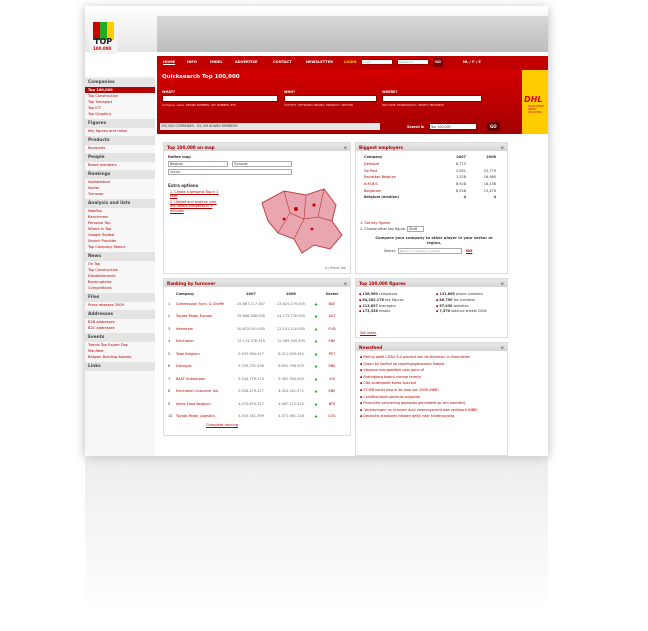 This screenshot has width=648, height=631. I want to click on turnover-company: Total Belgium, so click(203, 354).